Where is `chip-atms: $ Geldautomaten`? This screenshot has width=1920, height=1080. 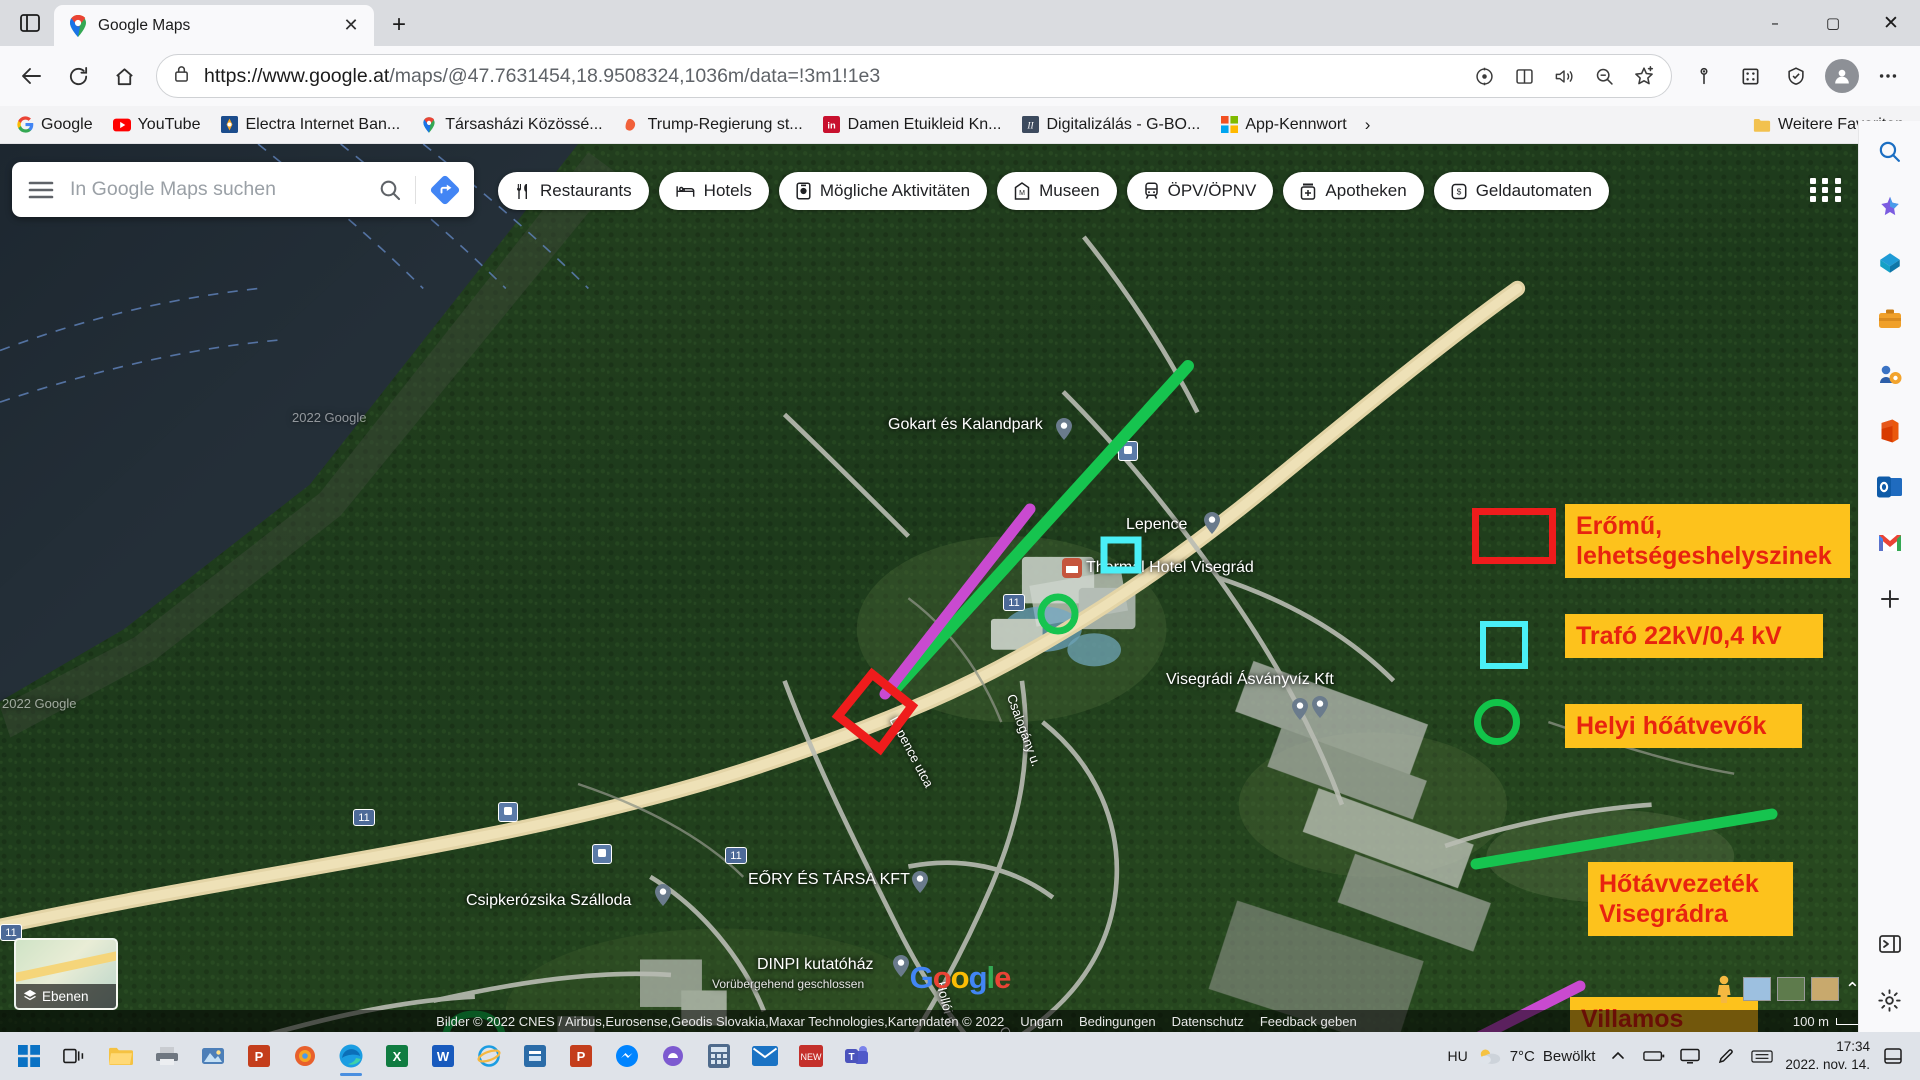
chip-atms: $ Geldautomaten is located at coordinates (1521, 191).